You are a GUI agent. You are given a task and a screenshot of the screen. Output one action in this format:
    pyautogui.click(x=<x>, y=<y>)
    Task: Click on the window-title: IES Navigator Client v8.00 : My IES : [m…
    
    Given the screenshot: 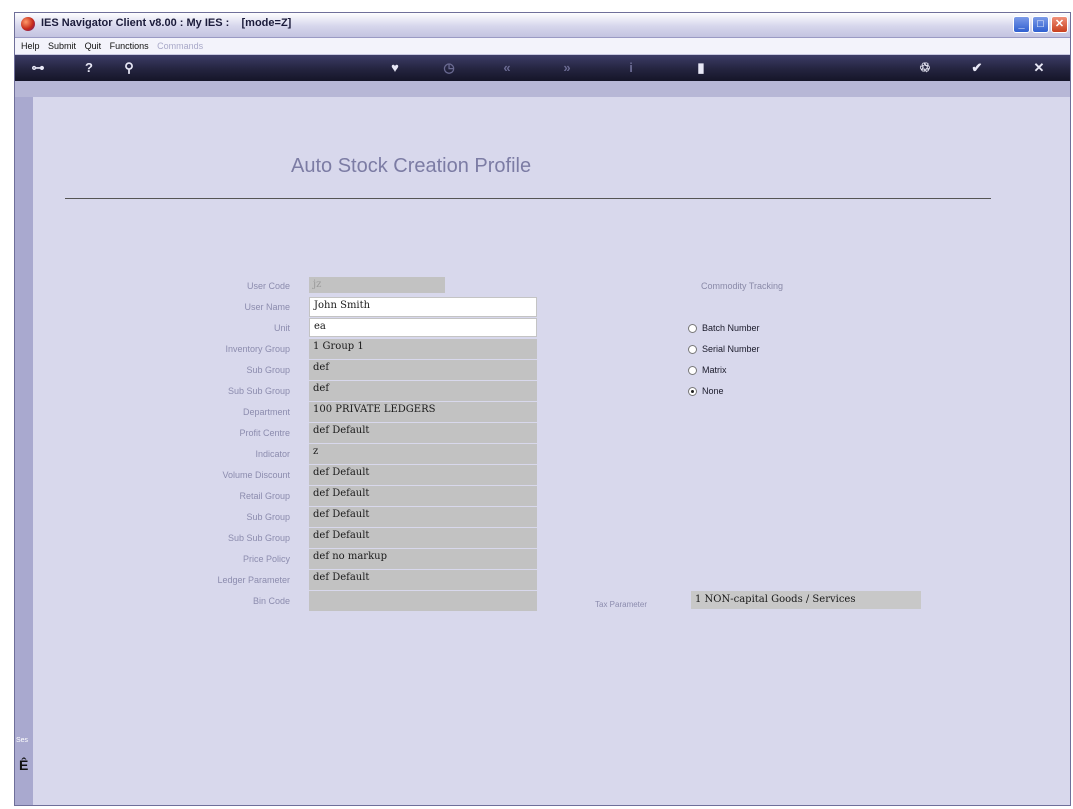 What is the action you would take?
    pyautogui.click(x=166, y=23)
    